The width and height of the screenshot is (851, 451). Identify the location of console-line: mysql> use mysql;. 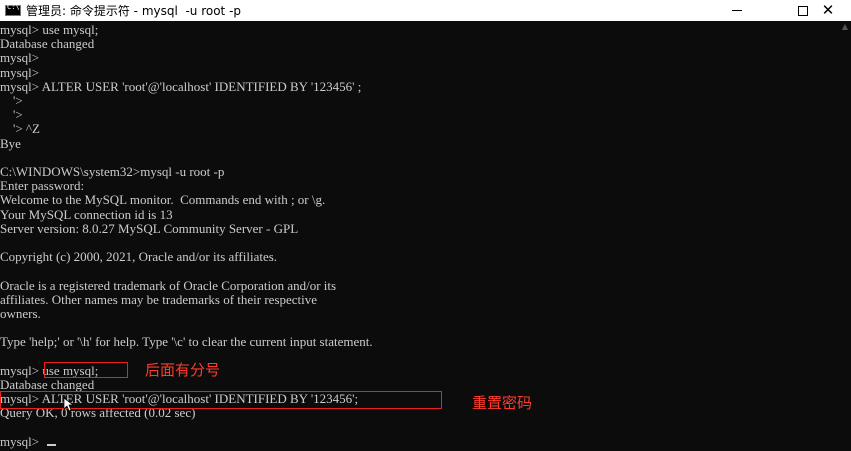
(49, 29).